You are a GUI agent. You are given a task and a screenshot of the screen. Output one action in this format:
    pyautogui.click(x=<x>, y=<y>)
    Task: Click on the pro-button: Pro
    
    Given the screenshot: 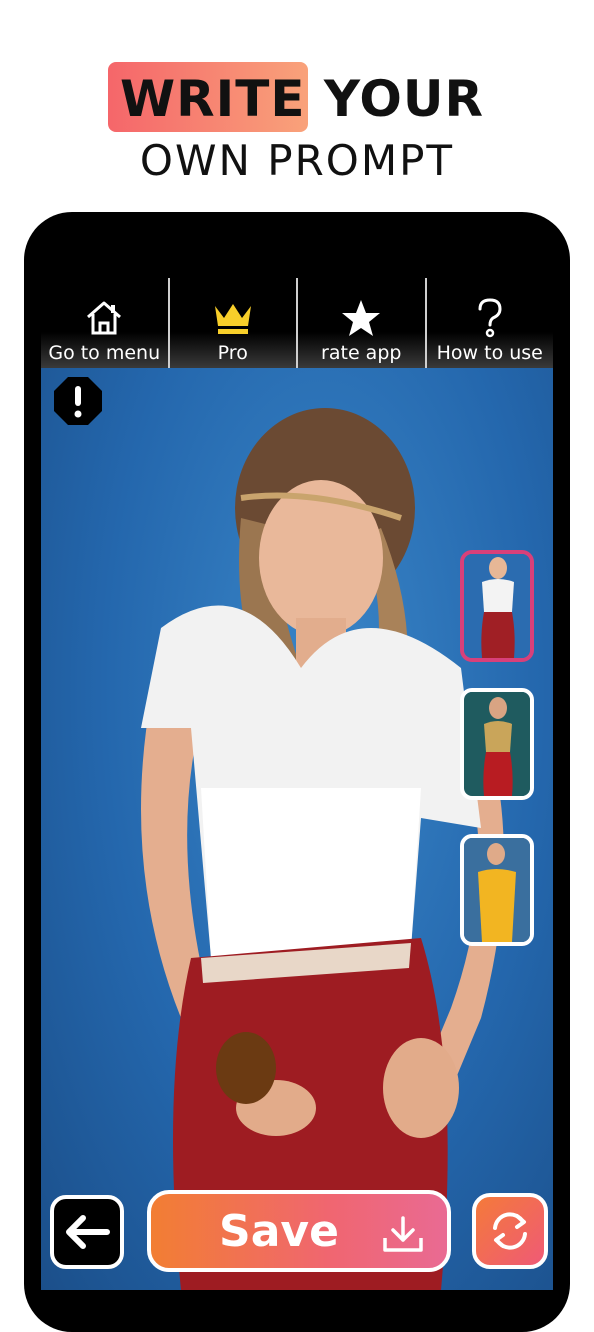 What is the action you would take?
    pyautogui.click(x=232, y=323)
    